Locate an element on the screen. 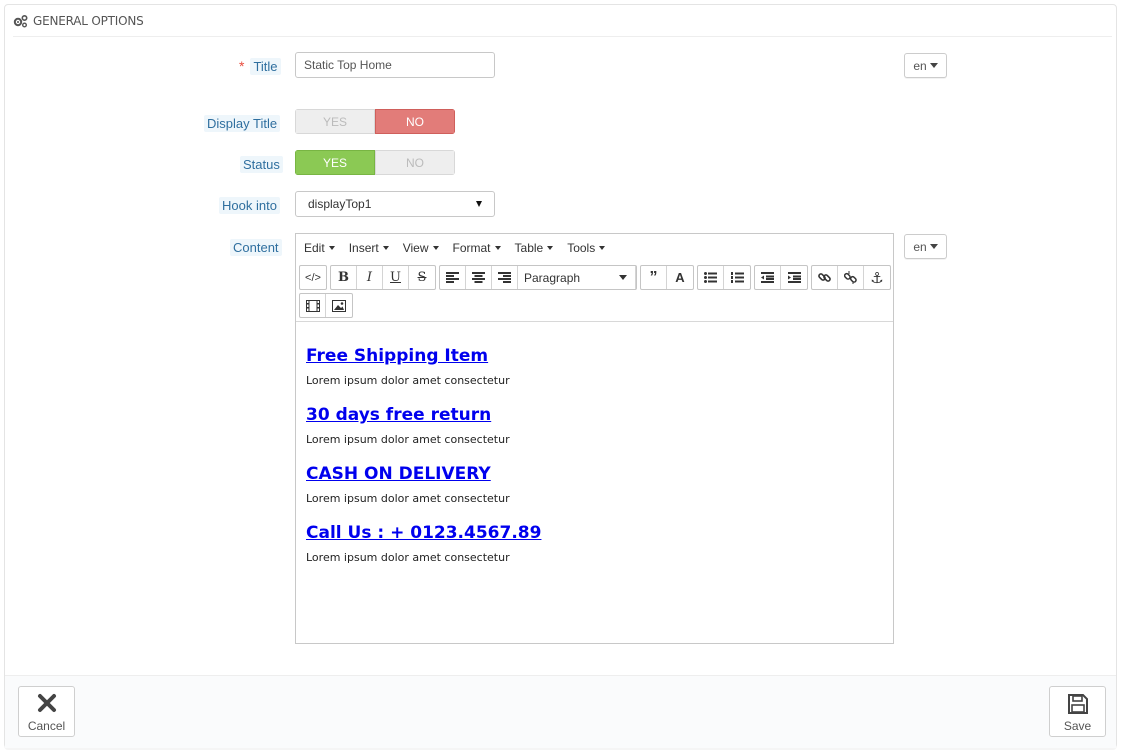 This screenshot has width=1121, height=754. indent-icon is located at coordinates (794, 277).